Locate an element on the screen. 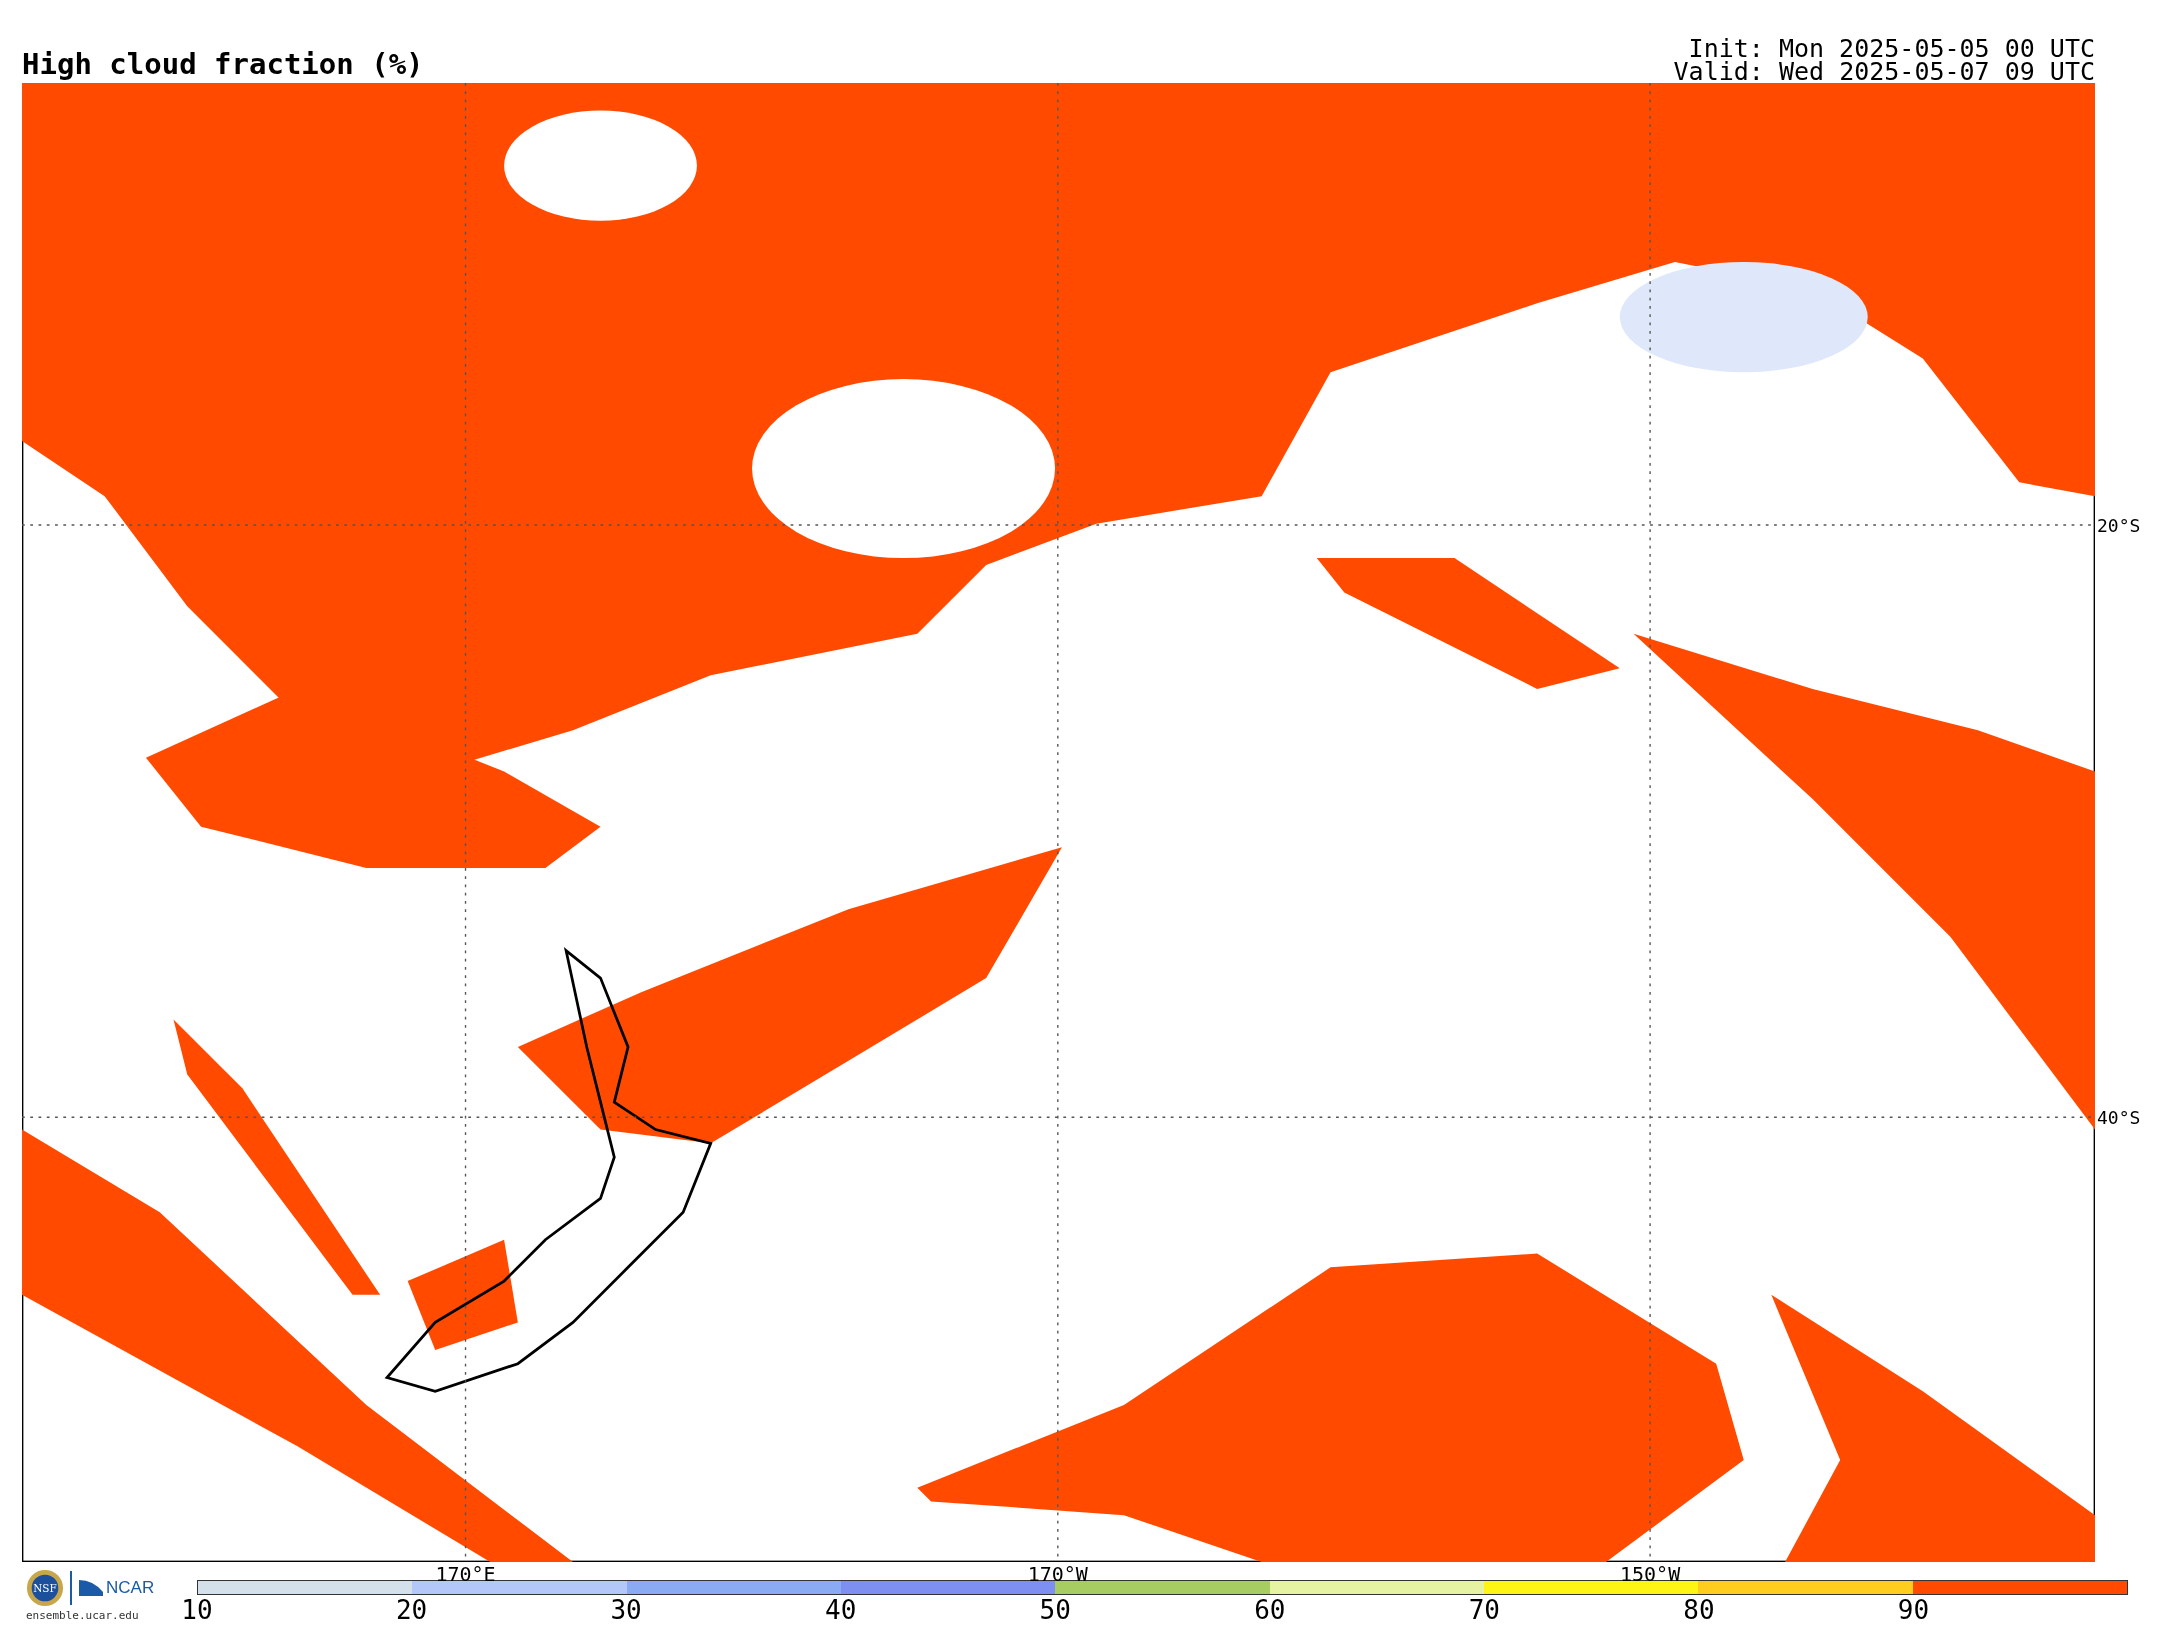 The width and height of the screenshot is (2160, 1626). longitude-label: 150°W is located at coordinates (1650, 1573).